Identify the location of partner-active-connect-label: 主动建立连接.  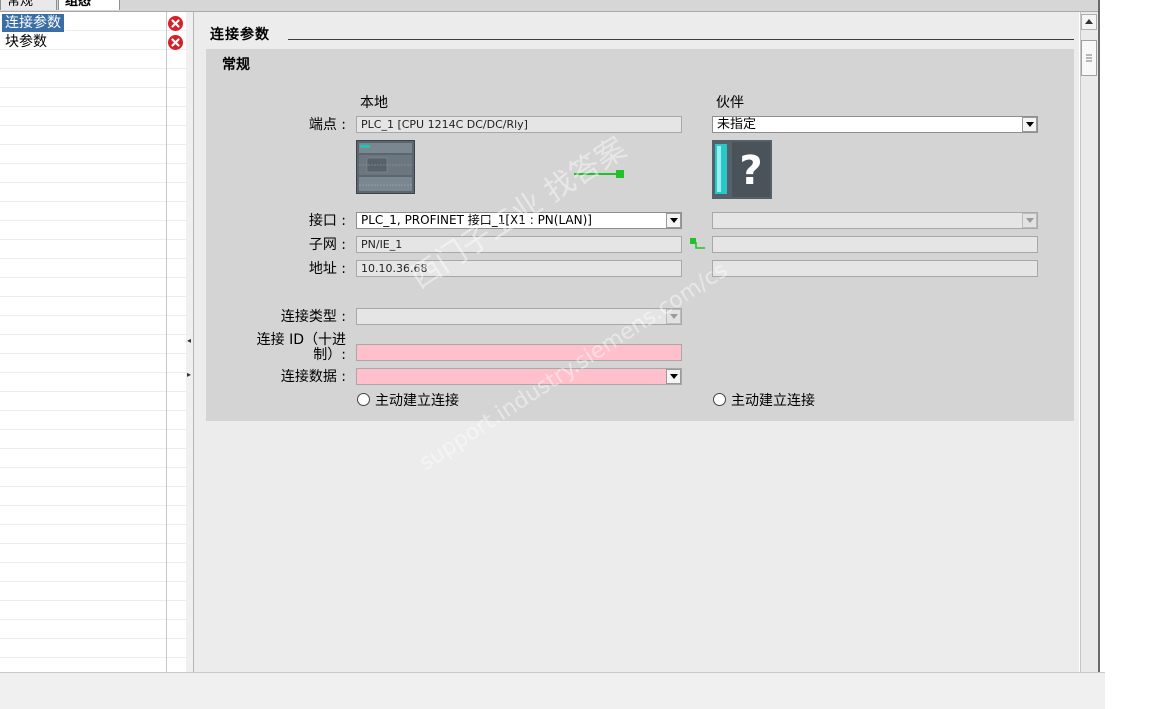
(773, 401).